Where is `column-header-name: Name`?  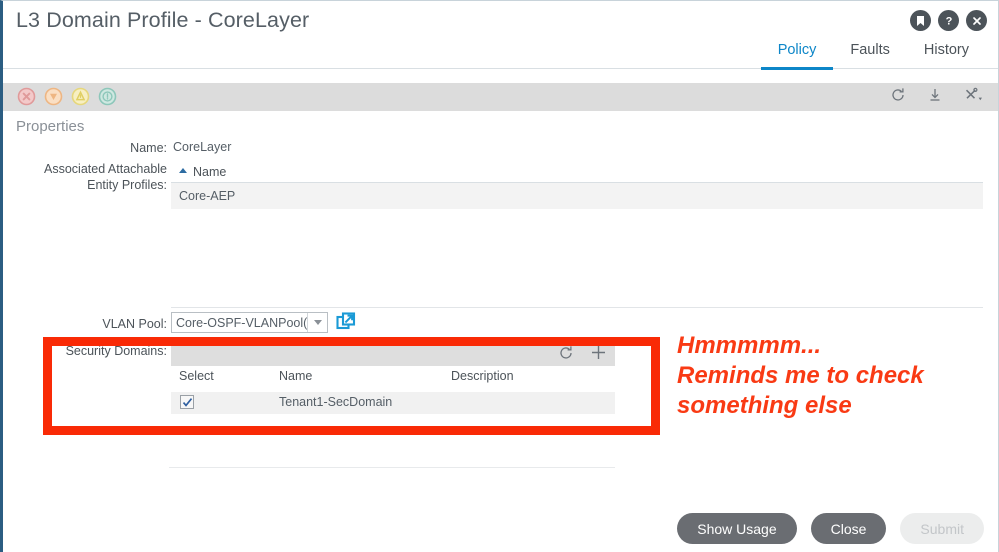 column-header-name: Name is located at coordinates (296, 376).